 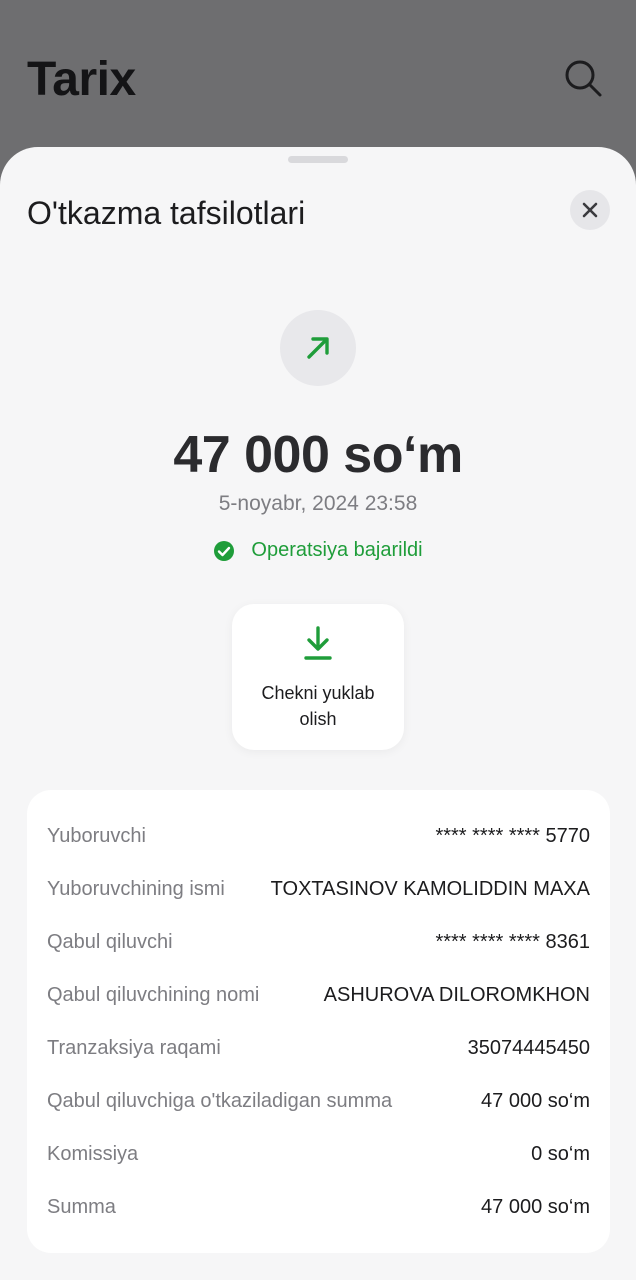 I want to click on detail-label: Tranzaksiya raqami, so click(x=134, y=1047).